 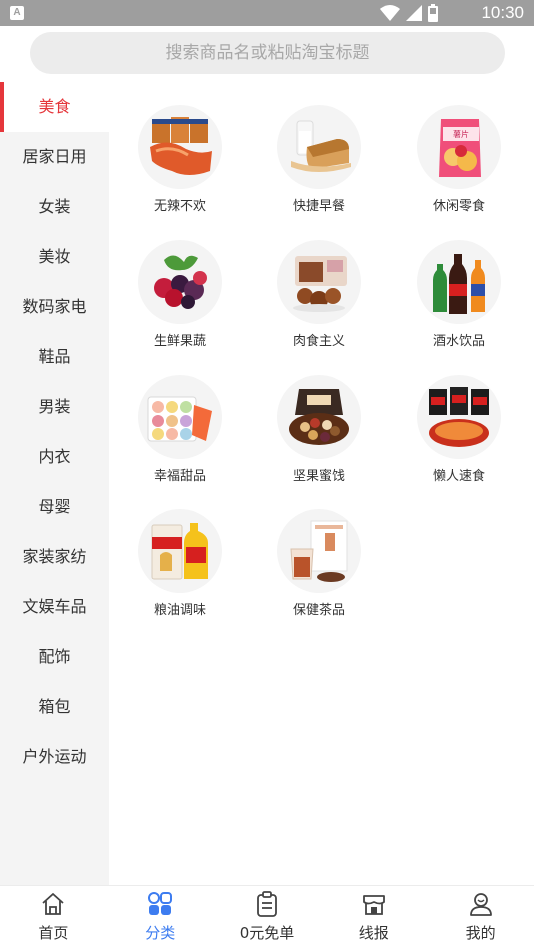 I want to click on subcategory-label: 肉食主义, so click(x=318, y=341).